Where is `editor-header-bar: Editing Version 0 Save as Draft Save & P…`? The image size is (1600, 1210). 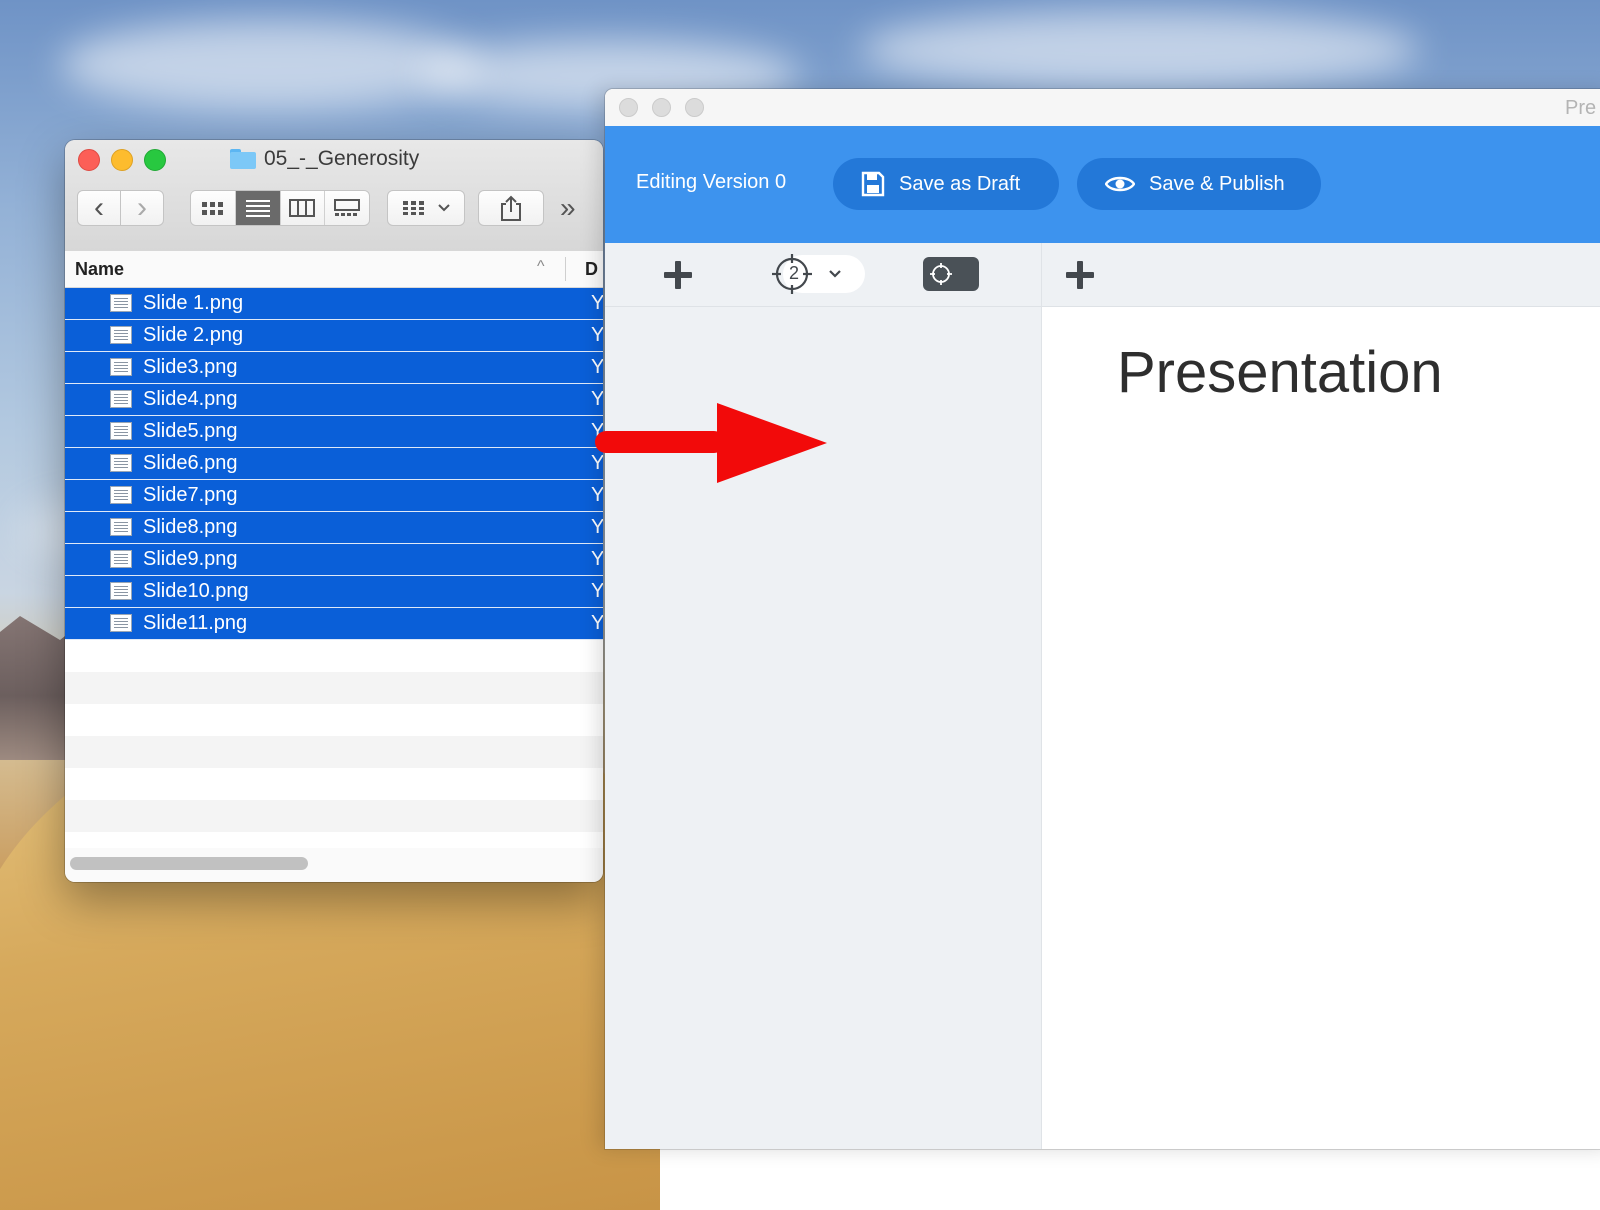
editor-header-bar: Editing Version 0 Save as Draft Save & P… is located at coordinates (1102, 184).